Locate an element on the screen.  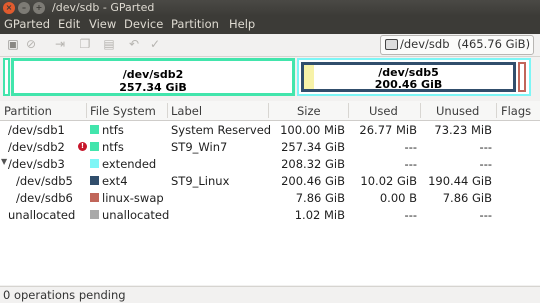
col-partition: Partition is located at coordinates (28, 111).